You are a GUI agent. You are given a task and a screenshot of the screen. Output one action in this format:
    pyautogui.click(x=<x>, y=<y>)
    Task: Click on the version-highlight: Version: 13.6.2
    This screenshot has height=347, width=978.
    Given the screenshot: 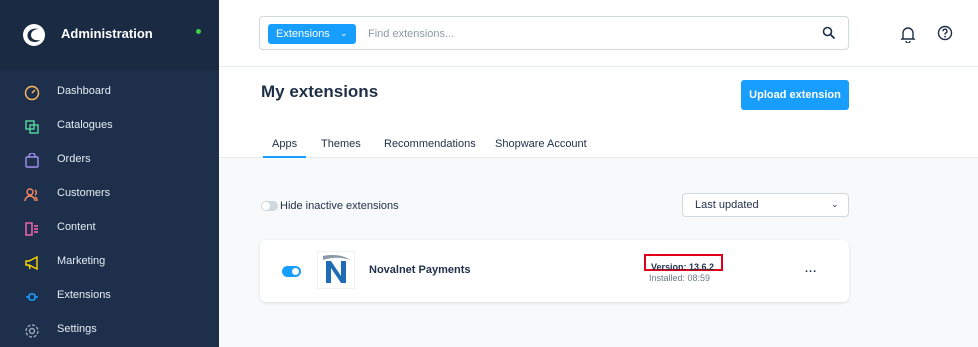 What is the action you would take?
    pyautogui.click(x=683, y=263)
    